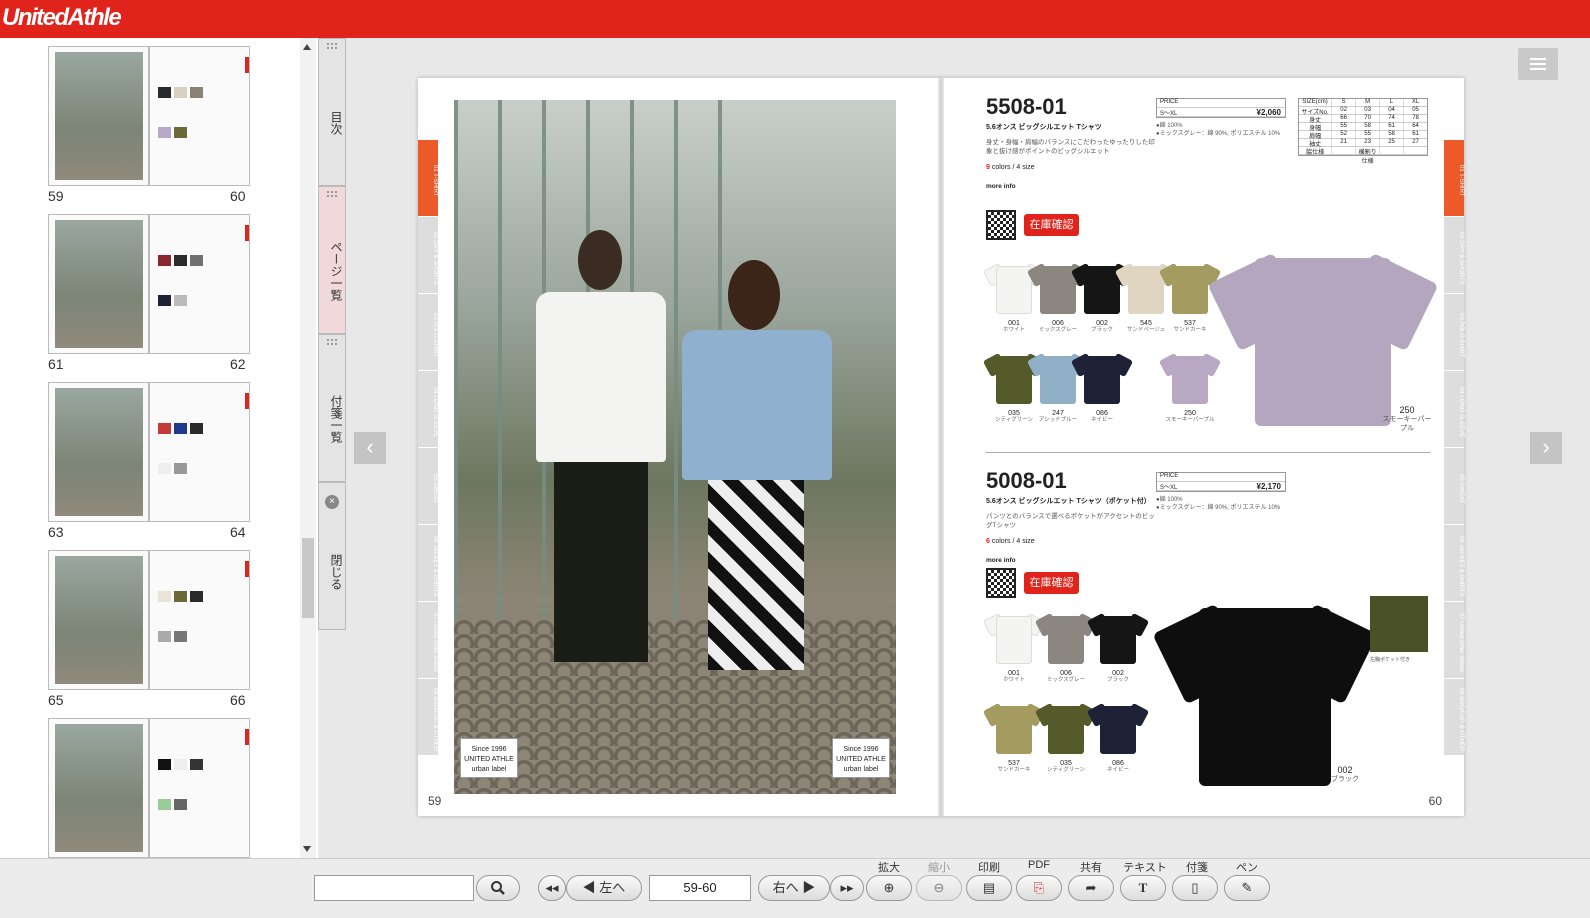  Describe the element at coordinates (1221, 477) in the screenshot. I see `price-head: PRICE` at that location.